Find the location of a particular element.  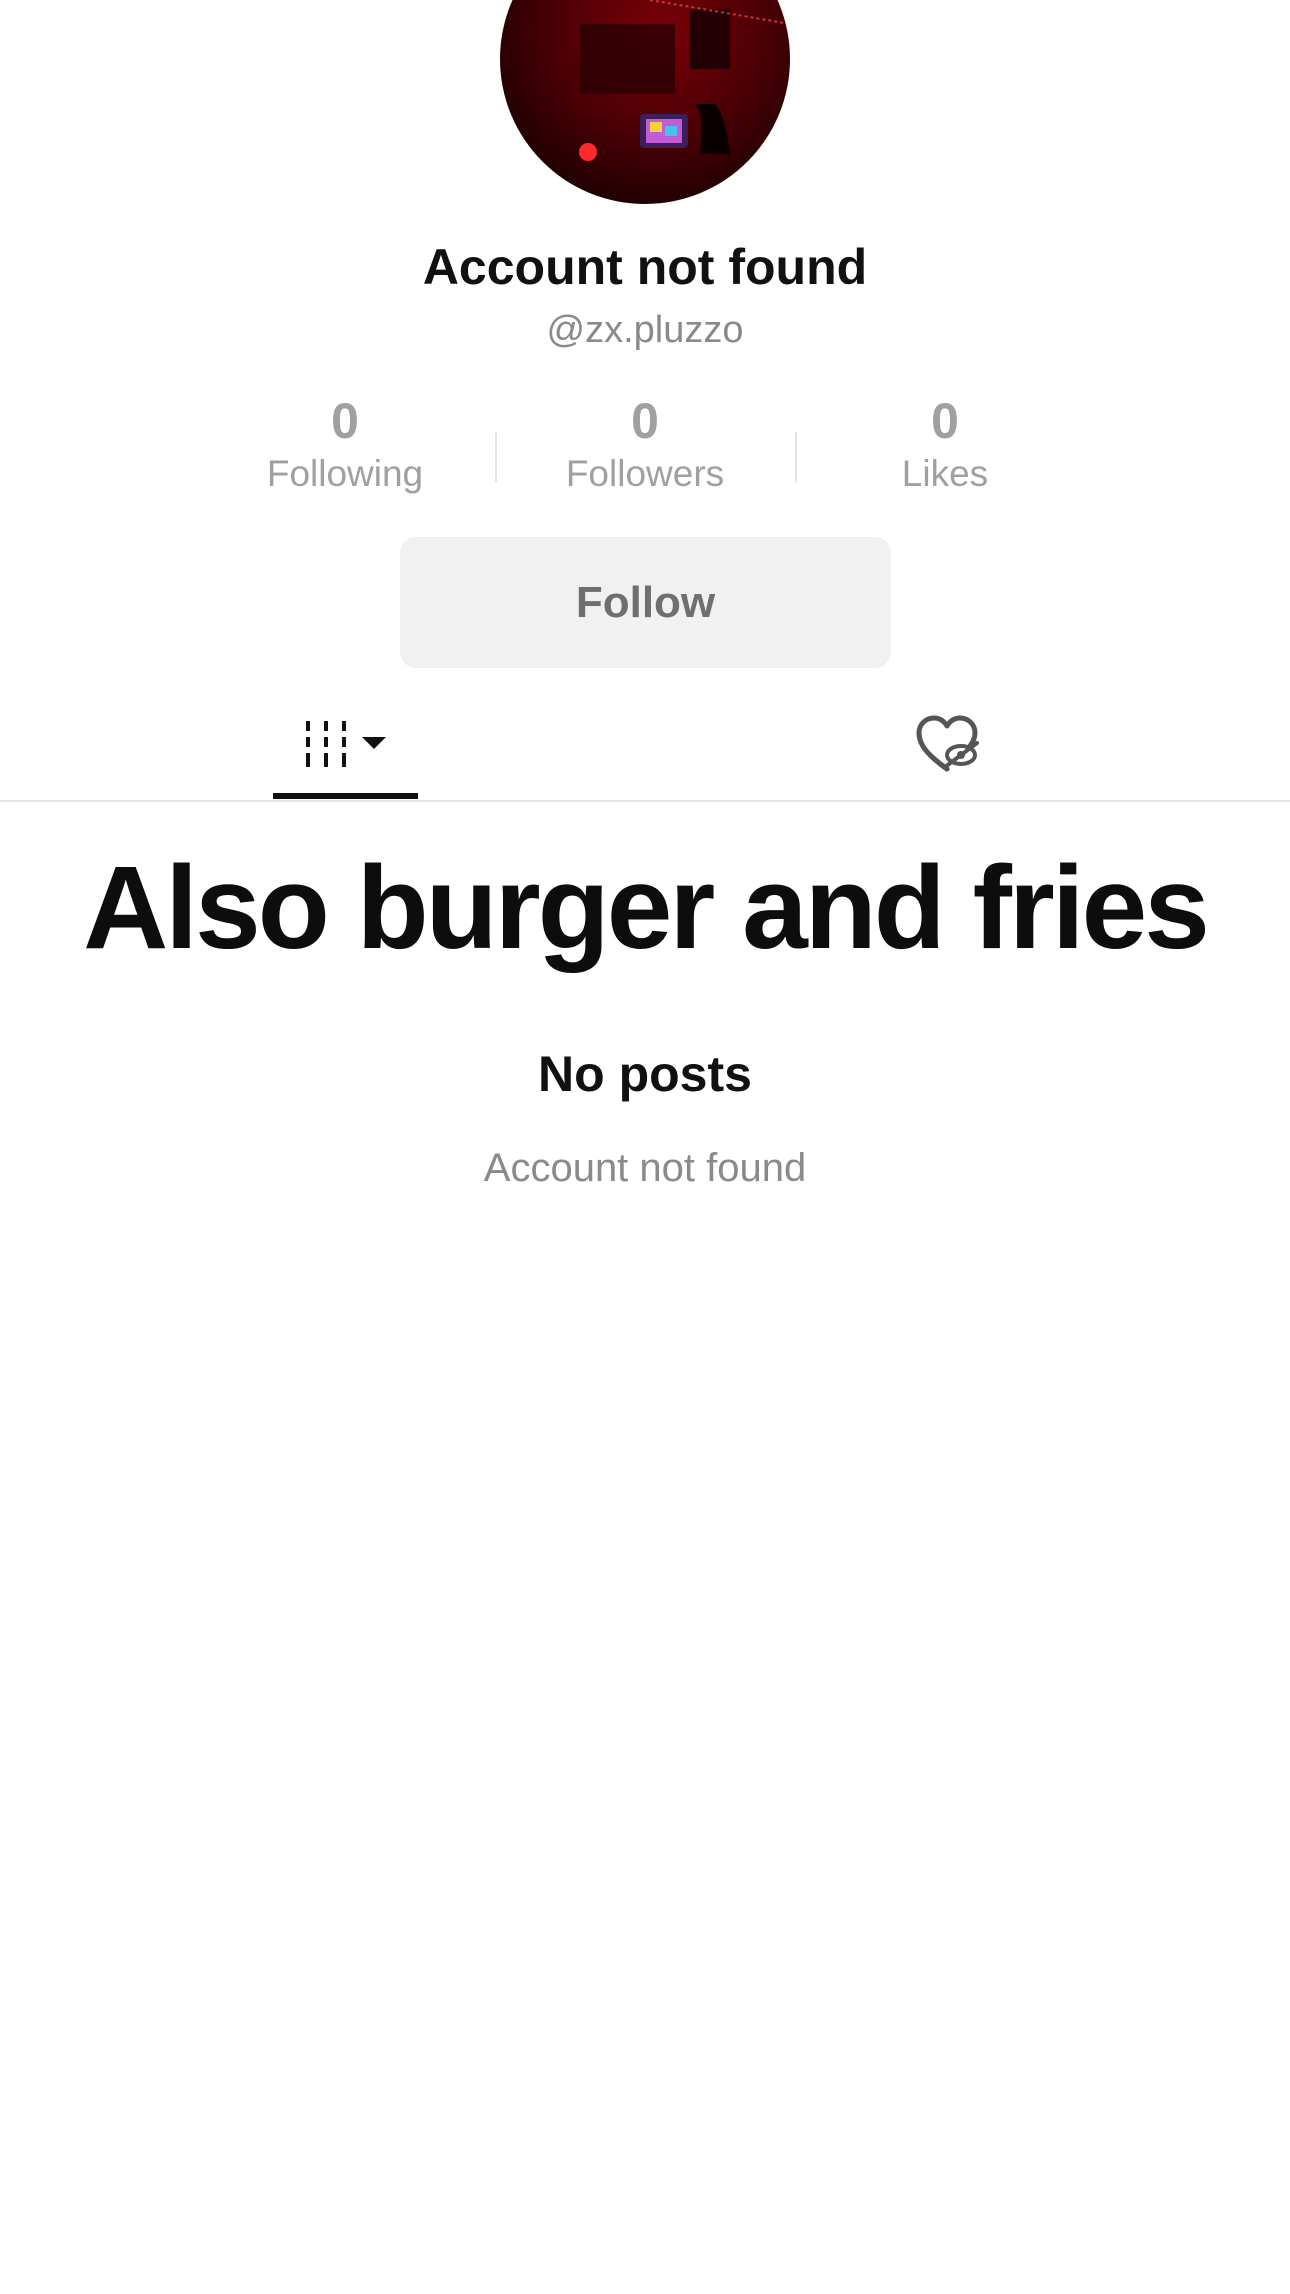

stat-likes: 0 Likes is located at coordinates (945, 445).